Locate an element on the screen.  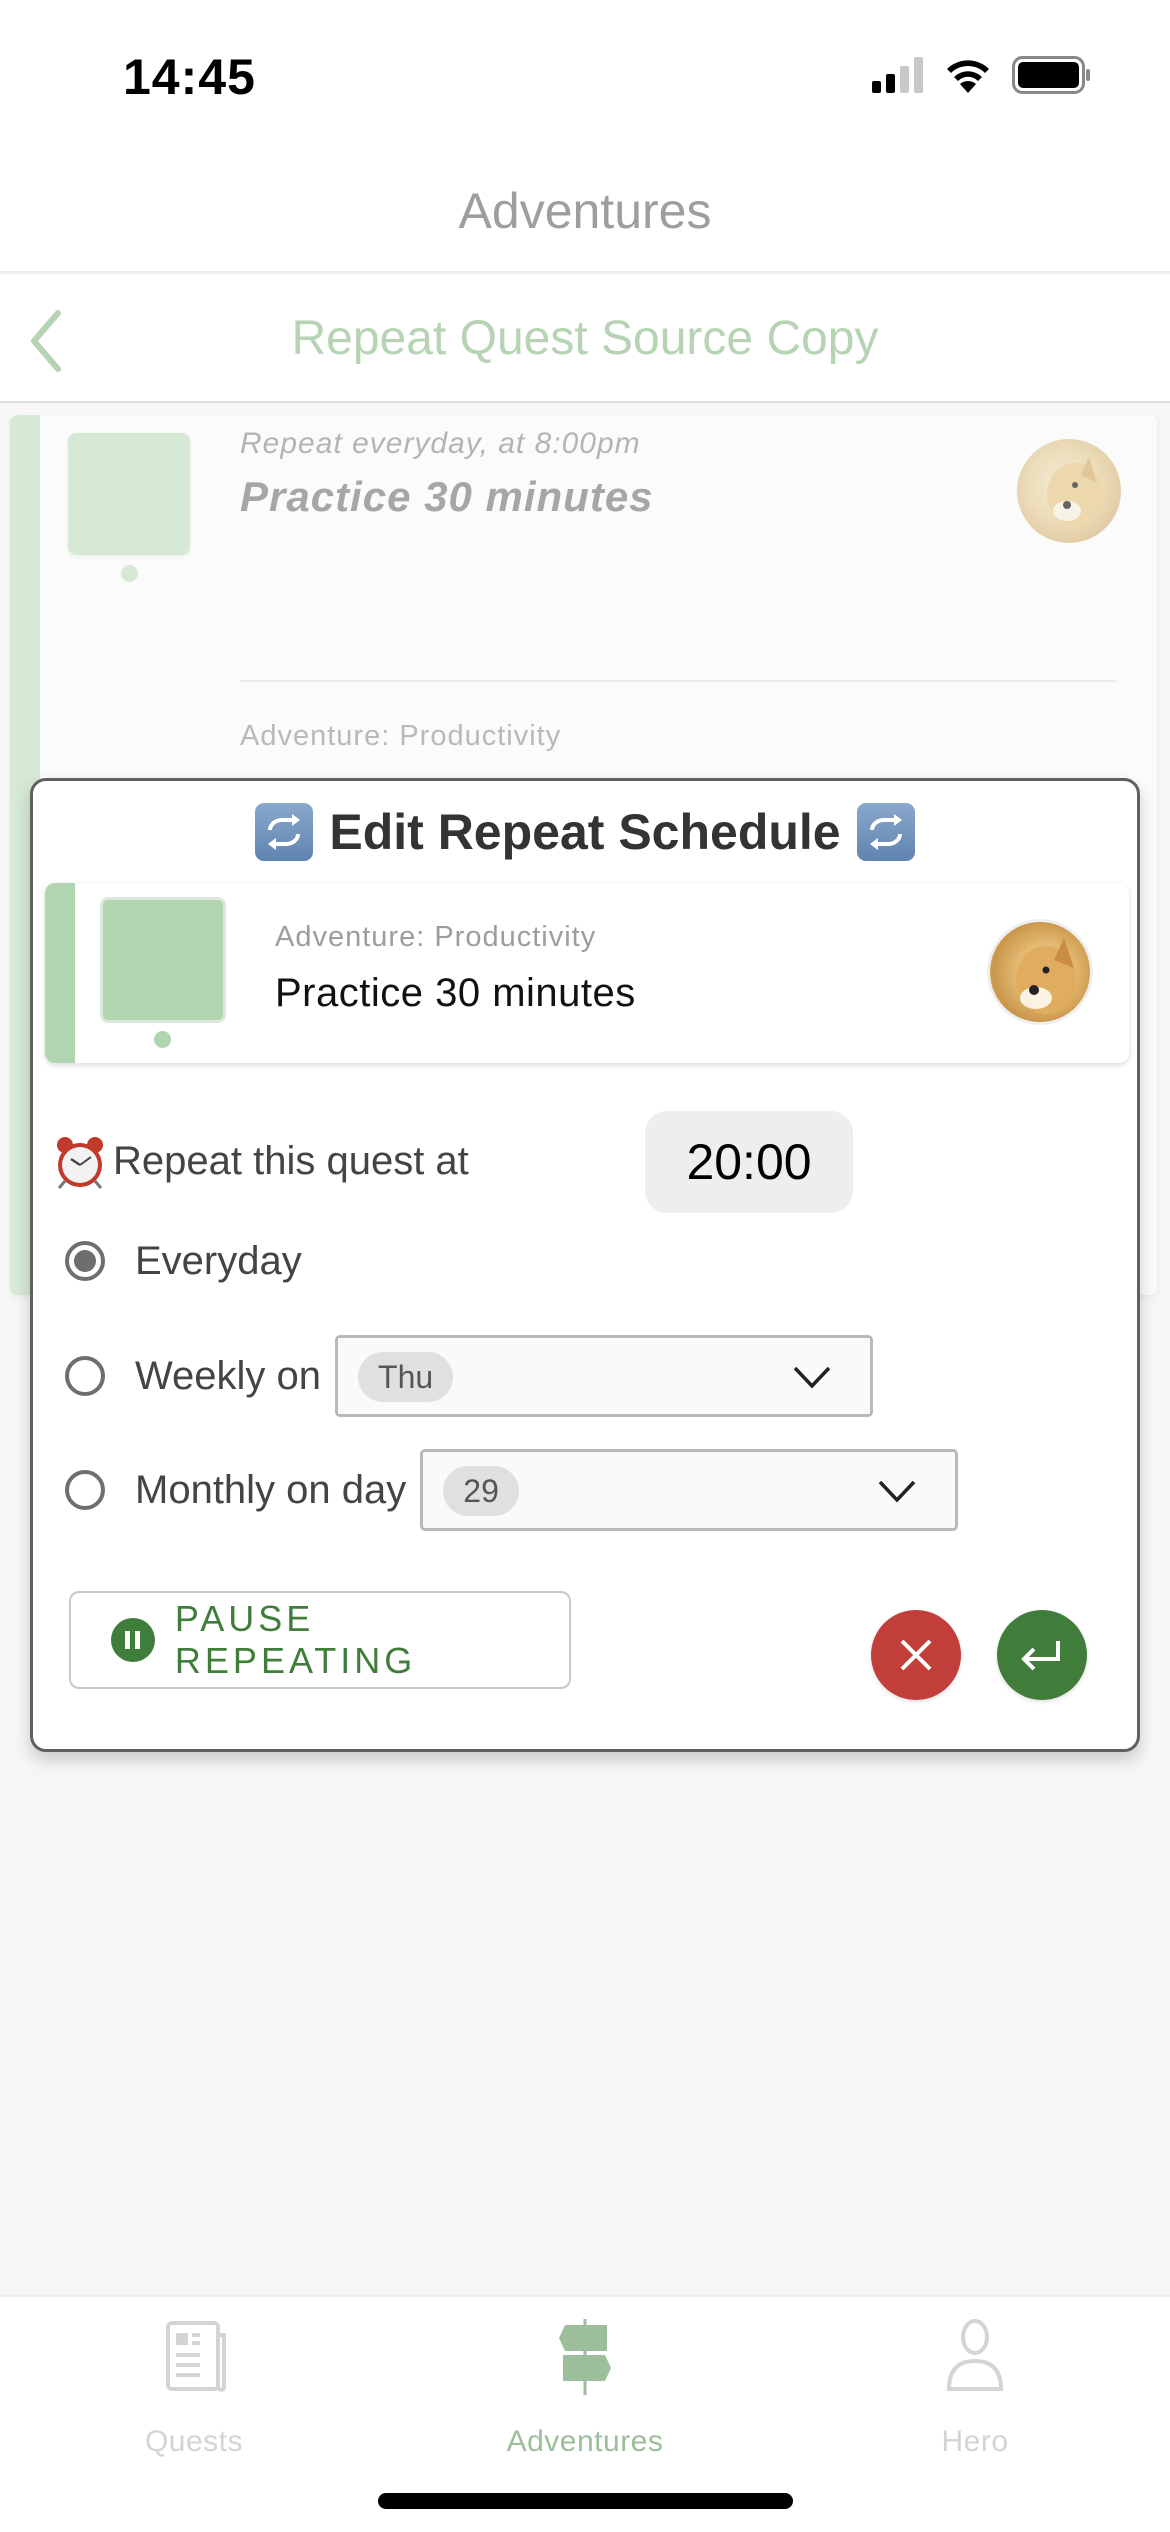
option-monthly: Monthly on day 29 is located at coordinates (512, 1490).